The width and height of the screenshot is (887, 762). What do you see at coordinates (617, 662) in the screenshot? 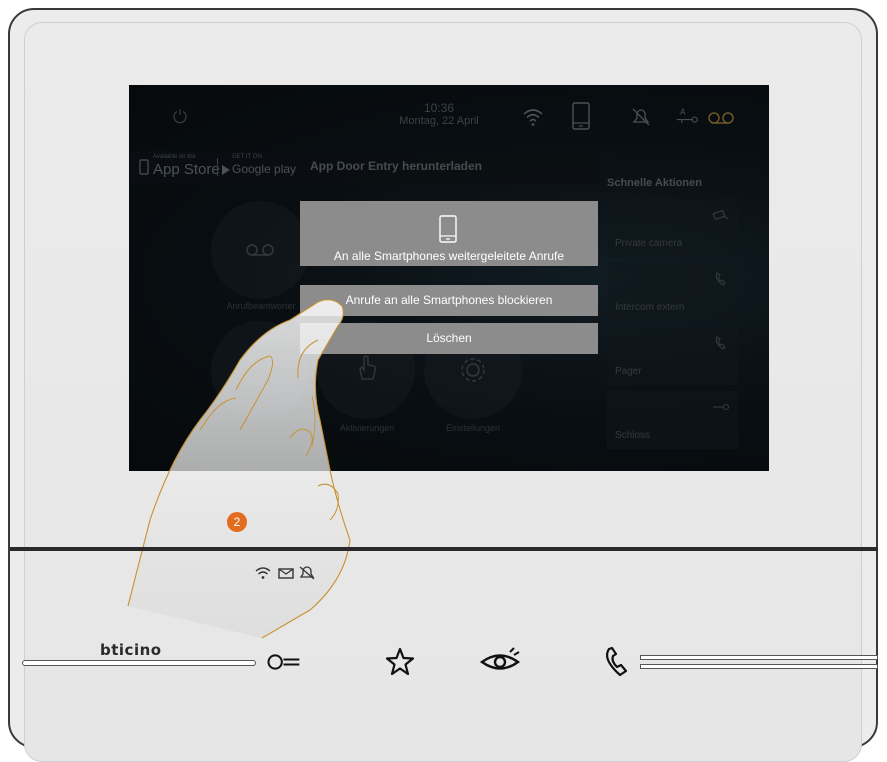
I see `phone-answer-button-icon` at bounding box center [617, 662].